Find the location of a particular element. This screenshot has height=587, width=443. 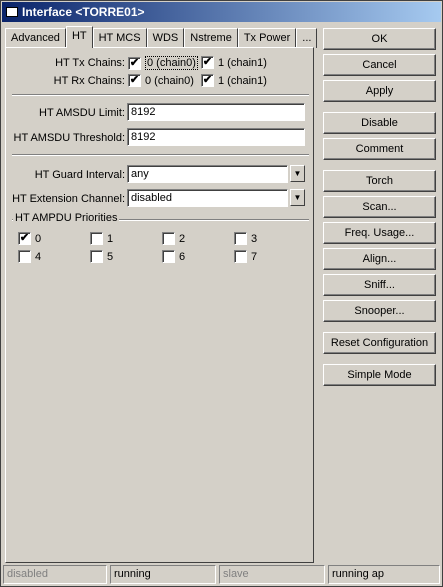

ampdu-priority-0-label: 0 is located at coordinates (38, 238).